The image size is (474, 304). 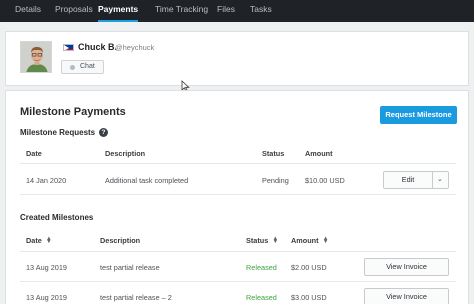 What do you see at coordinates (72, 67) in the screenshot?
I see `status-dot-icon` at bounding box center [72, 67].